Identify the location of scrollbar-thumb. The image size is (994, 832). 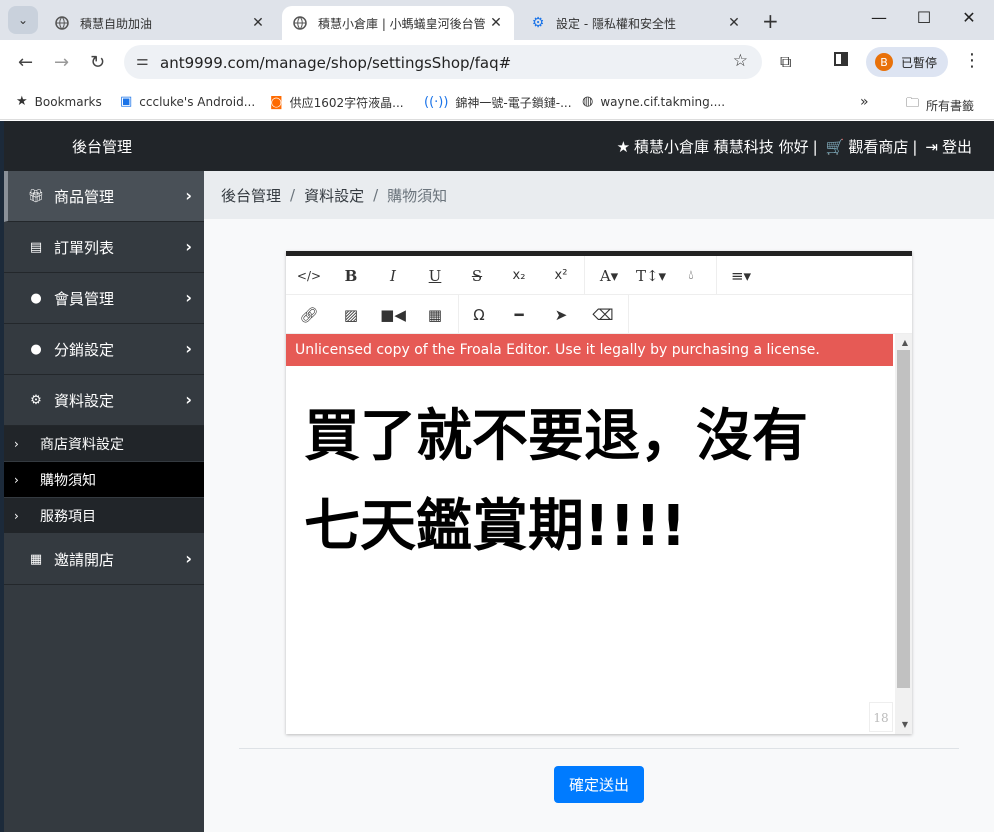
(903, 519).